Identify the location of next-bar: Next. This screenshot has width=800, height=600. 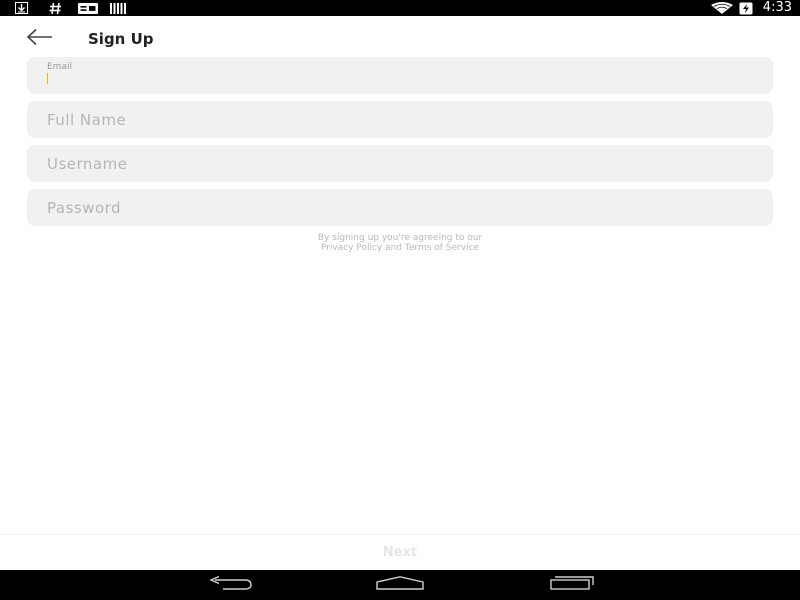
(400, 552).